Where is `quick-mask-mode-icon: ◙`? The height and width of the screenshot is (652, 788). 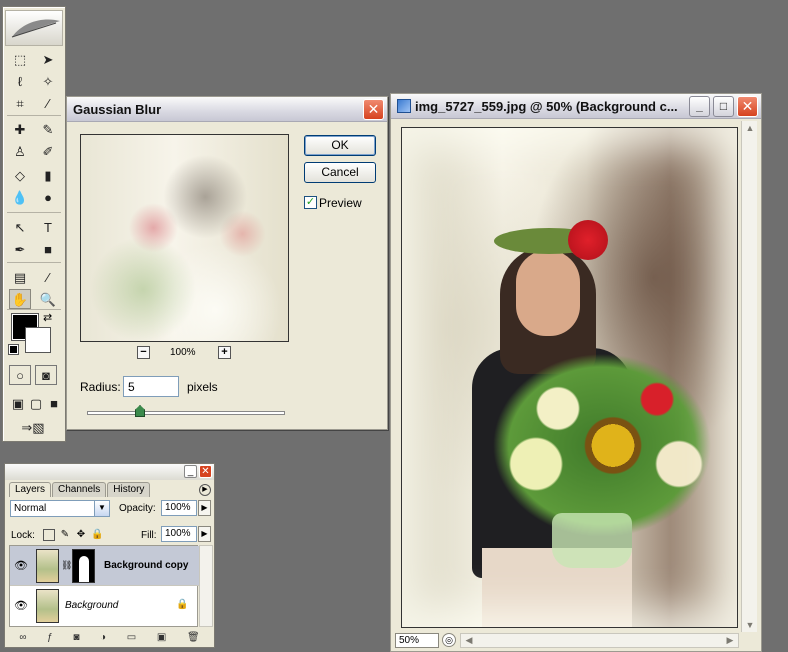 quick-mask-mode-icon: ◙ is located at coordinates (46, 375).